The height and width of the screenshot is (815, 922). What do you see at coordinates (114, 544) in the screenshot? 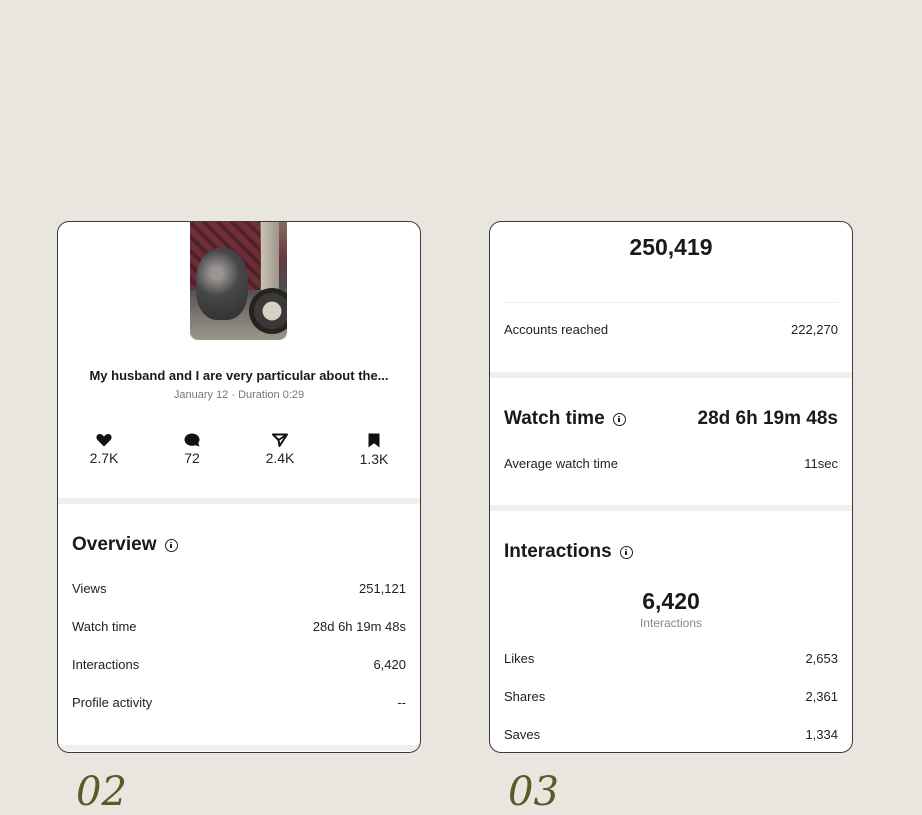
I see `overview-title-text: Overview` at bounding box center [114, 544].